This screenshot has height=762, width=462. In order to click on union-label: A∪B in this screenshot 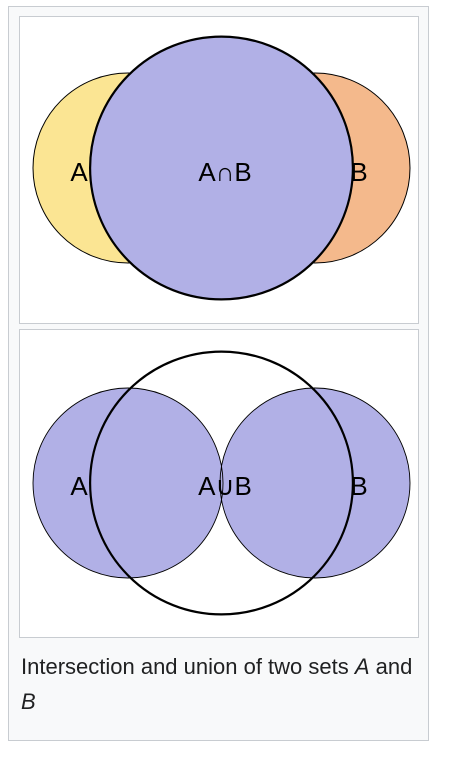, I will do `click(225, 486)`.